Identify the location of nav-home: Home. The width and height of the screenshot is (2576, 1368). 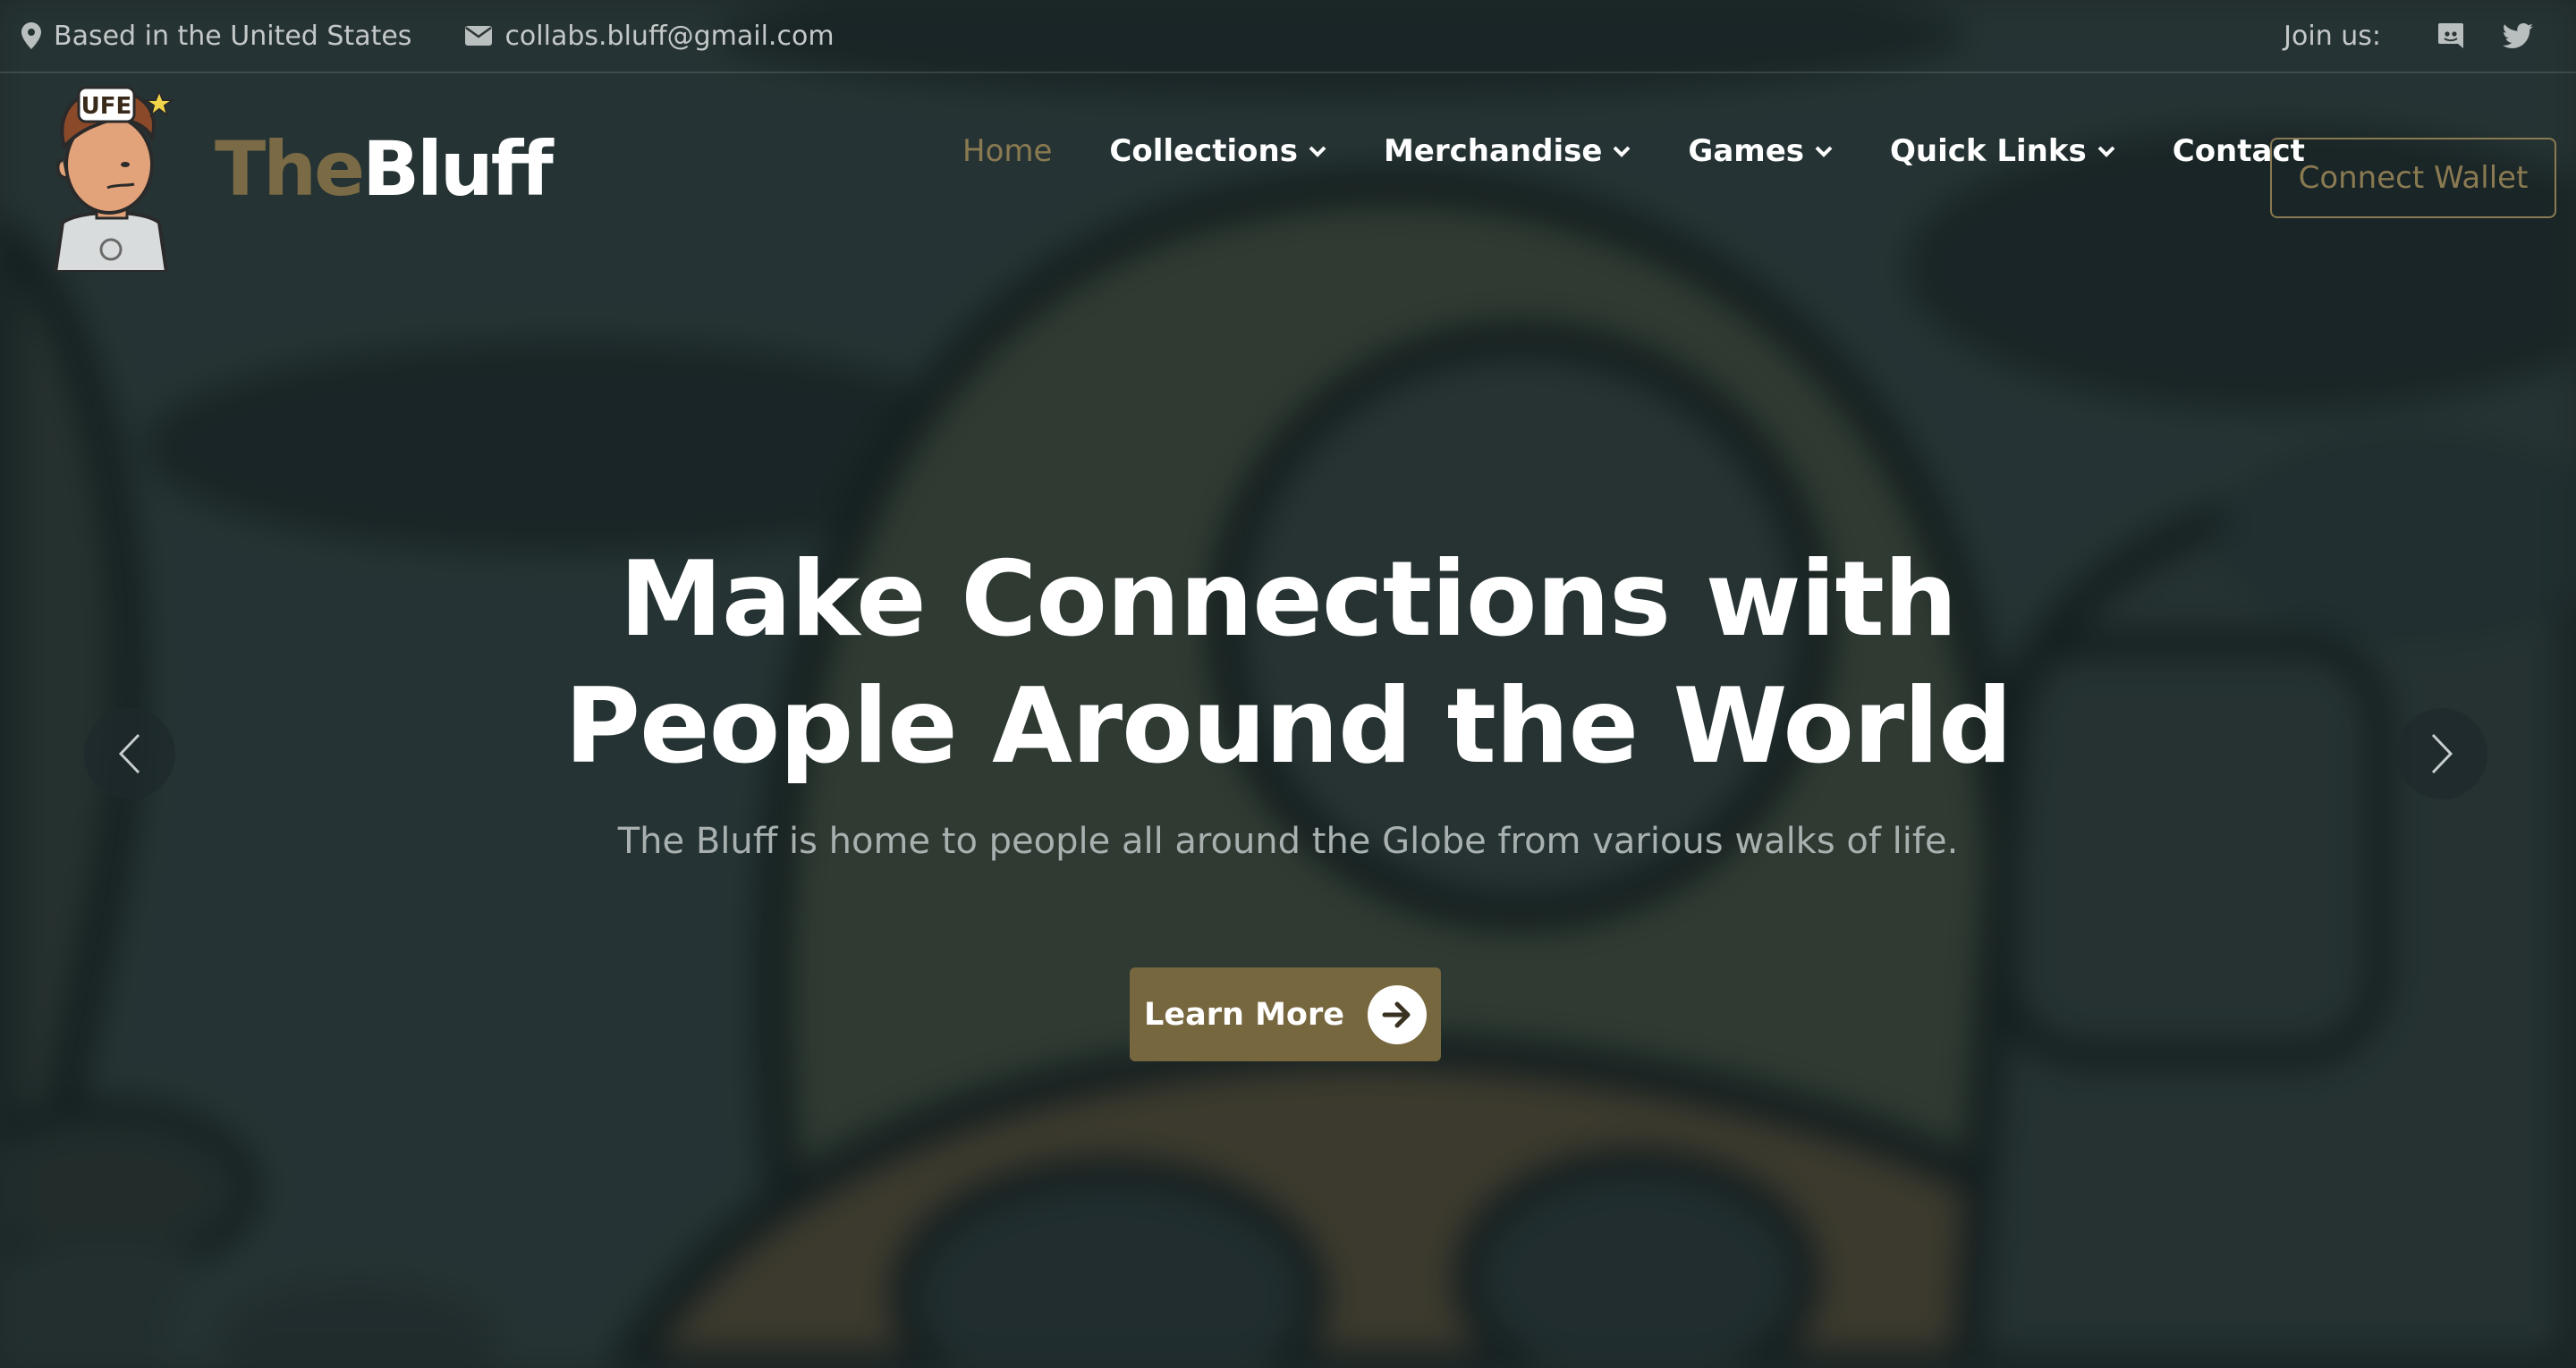
(1007, 151).